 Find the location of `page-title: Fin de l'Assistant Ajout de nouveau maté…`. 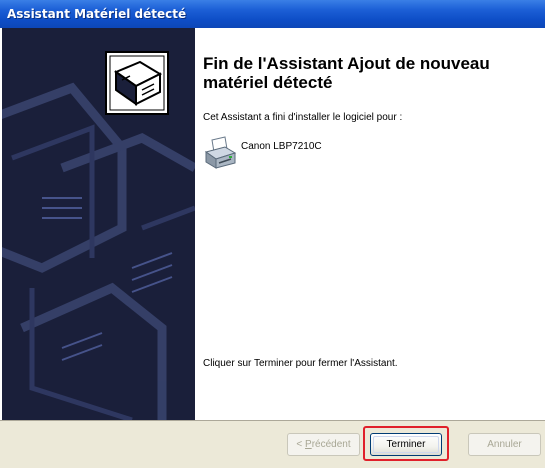

page-title: Fin de l'Assistant Ajout de nouveau maté… is located at coordinates (346, 73).